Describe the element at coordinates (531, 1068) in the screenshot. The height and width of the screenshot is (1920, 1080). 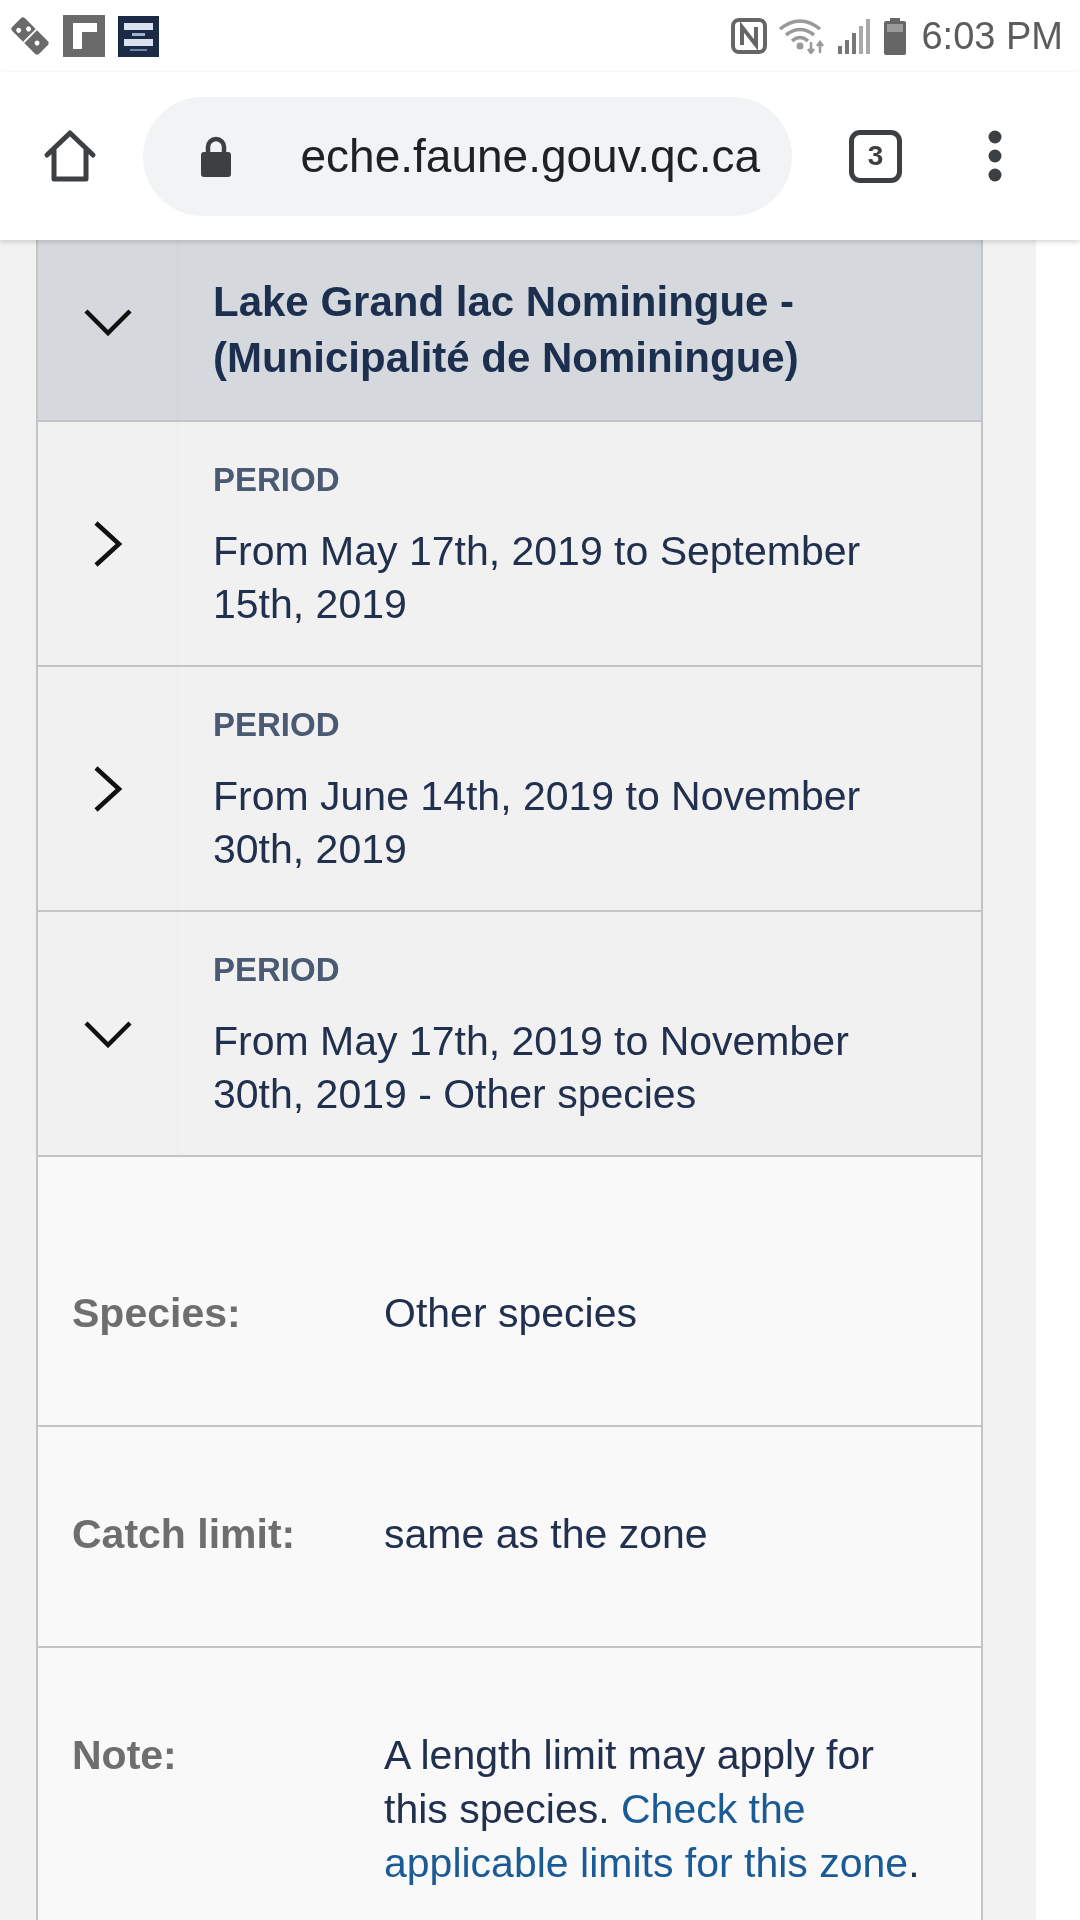
I see `period-dates: From May 17th, 2019 to November 30th, 2019 - Other species` at that location.